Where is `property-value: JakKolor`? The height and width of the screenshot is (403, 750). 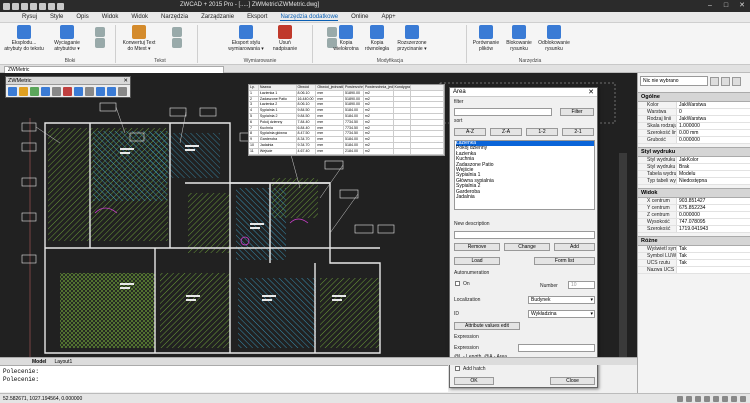
property-value: JakKolor is located at coordinates (713, 160).